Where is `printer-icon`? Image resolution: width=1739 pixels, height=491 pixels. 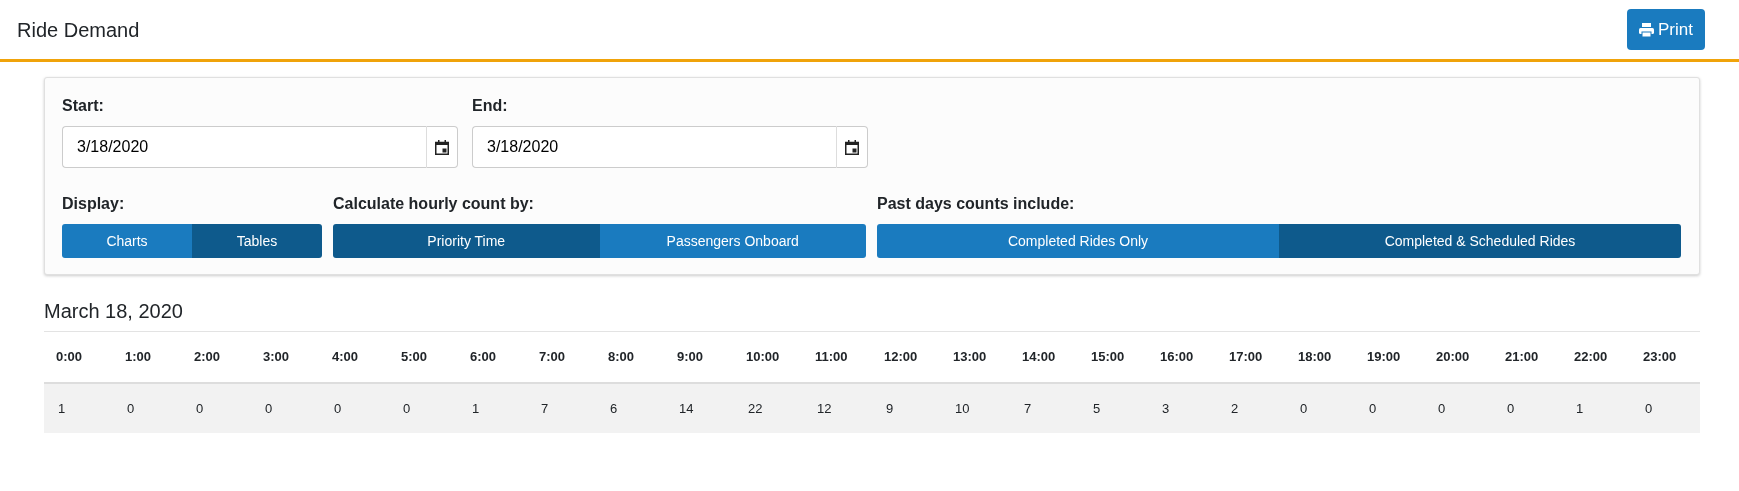 printer-icon is located at coordinates (1647, 29).